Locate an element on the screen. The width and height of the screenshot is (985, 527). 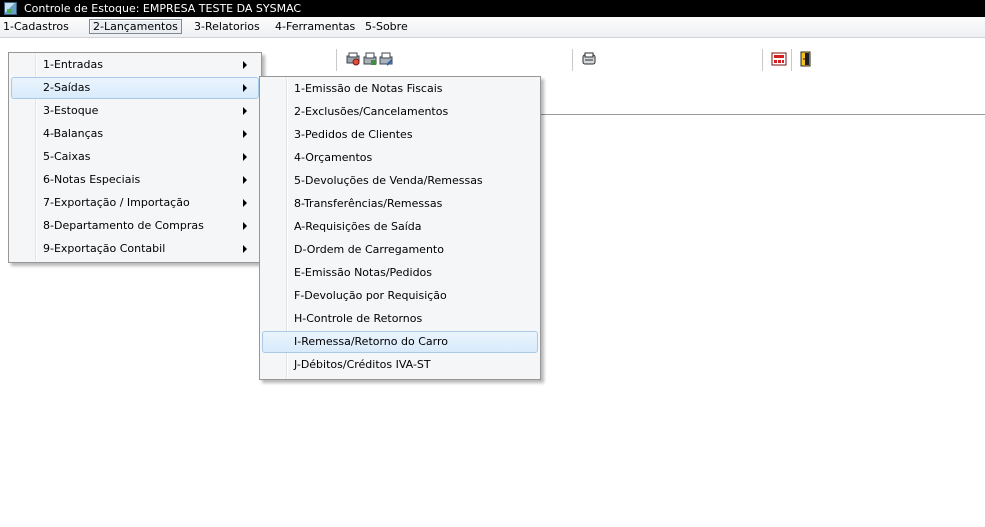
menu-item-label: 2-Saídas is located at coordinates (67, 87).